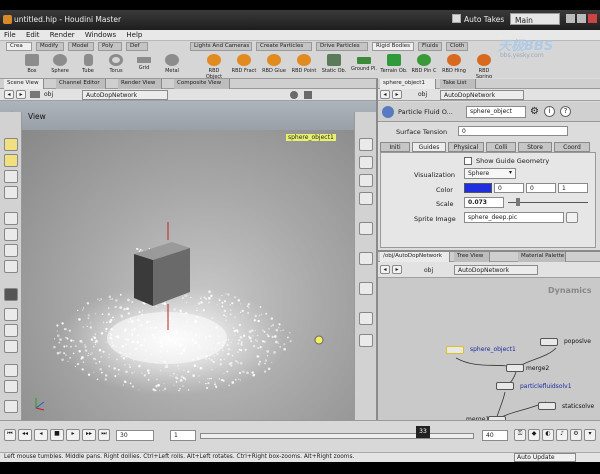  I want to click on display-option-2-icon, so click(366, 162).